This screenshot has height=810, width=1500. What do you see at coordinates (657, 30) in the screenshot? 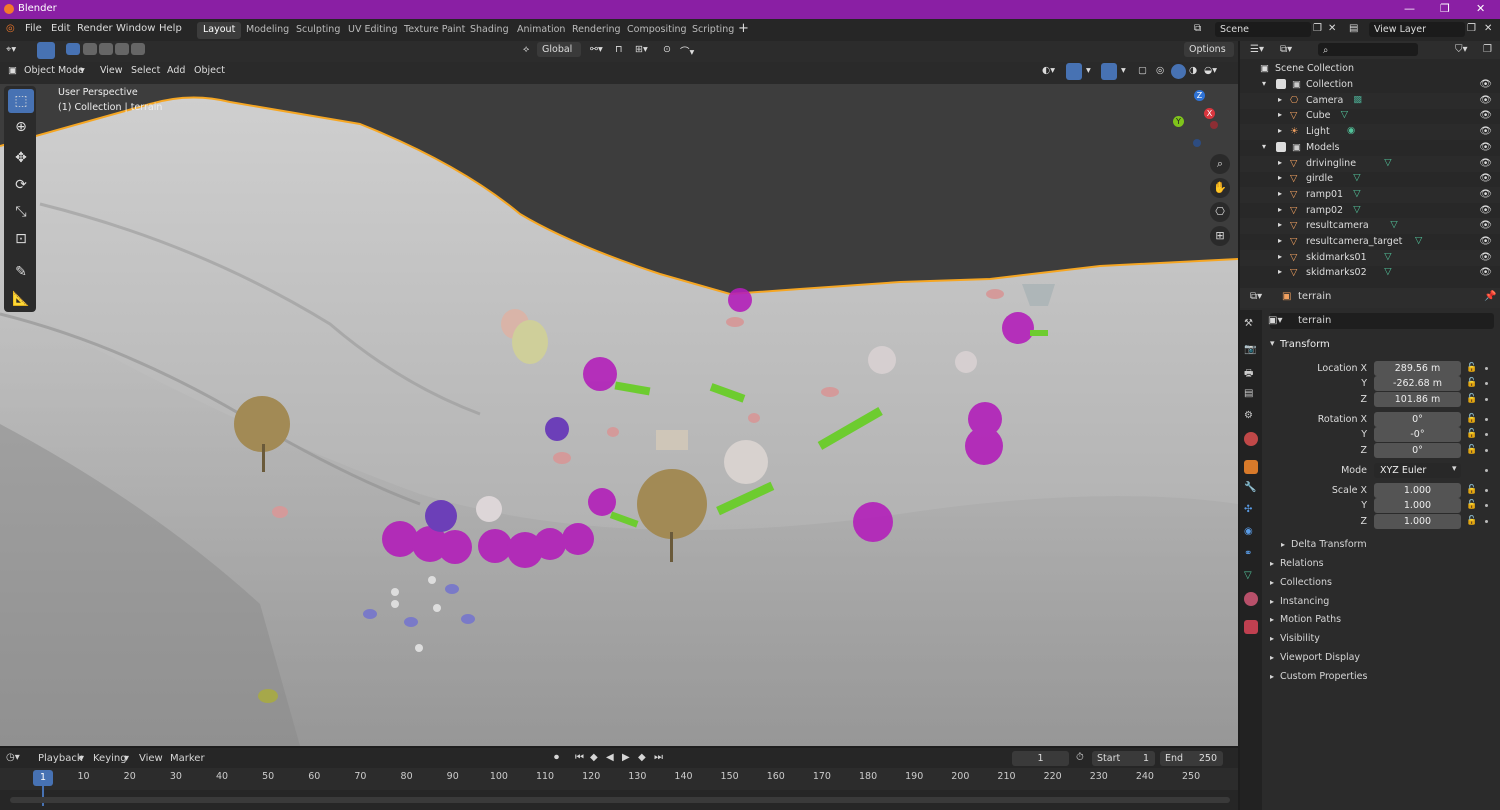
I see `tab-compositing: Compositing` at bounding box center [657, 30].